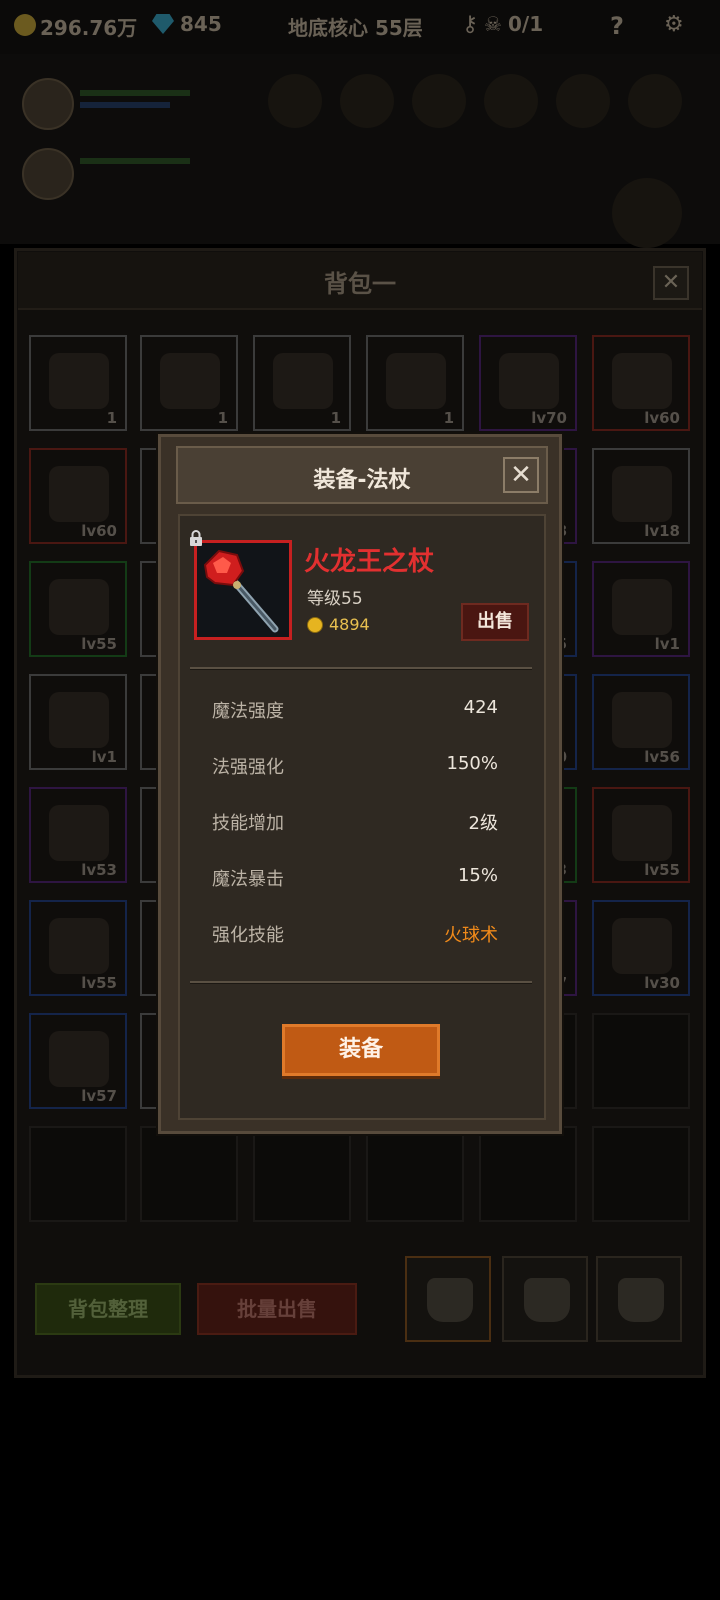 This screenshot has height=1600, width=720. What do you see at coordinates (248, 711) in the screenshot?
I see `stat-label: 魔法强度` at bounding box center [248, 711].